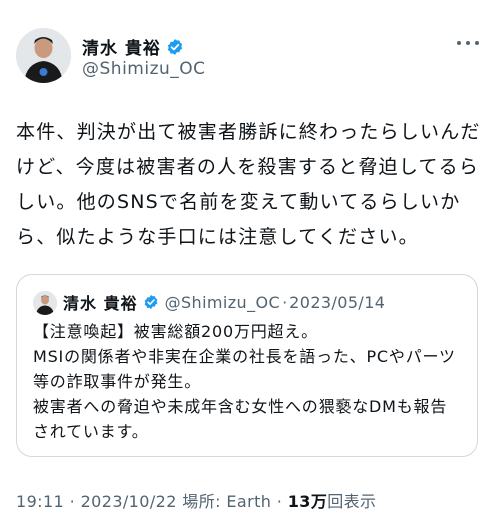 The image size is (495, 512). I want to click on verified-badge-icon, so click(175, 47).